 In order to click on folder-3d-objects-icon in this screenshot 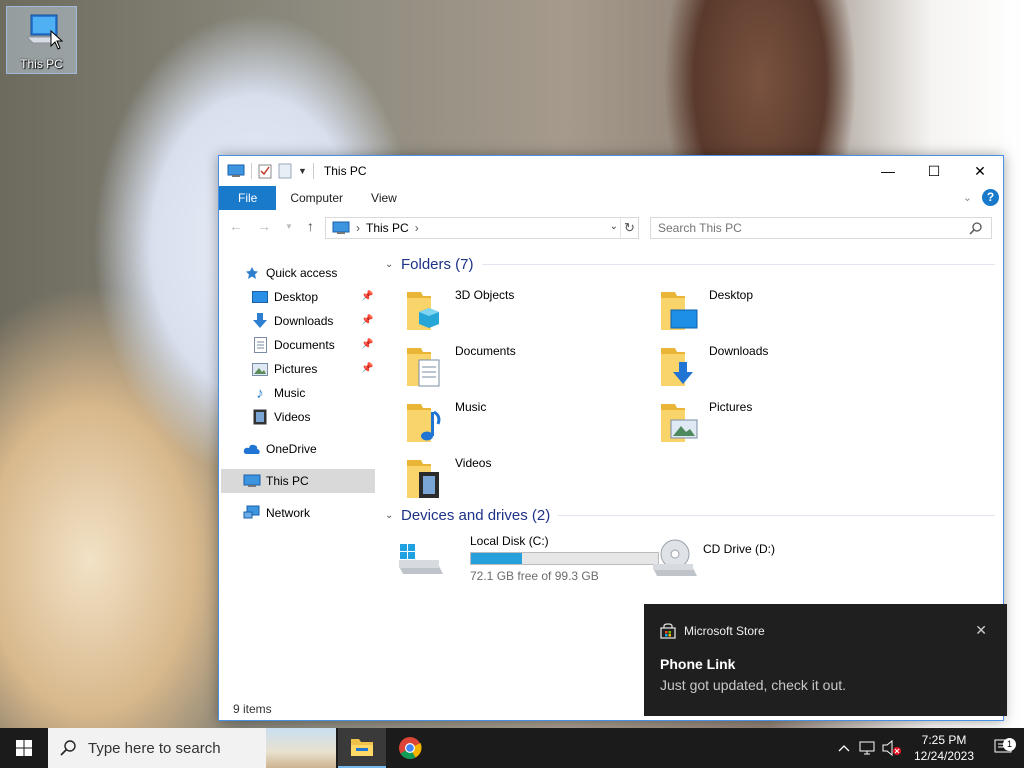, I will do `click(423, 311)`.